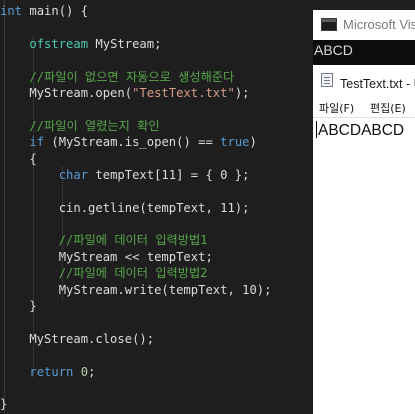 The width and height of the screenshot is (415, 414). I want to click on code-token: cin.getline(tempText, 11);, so click(125, 207).